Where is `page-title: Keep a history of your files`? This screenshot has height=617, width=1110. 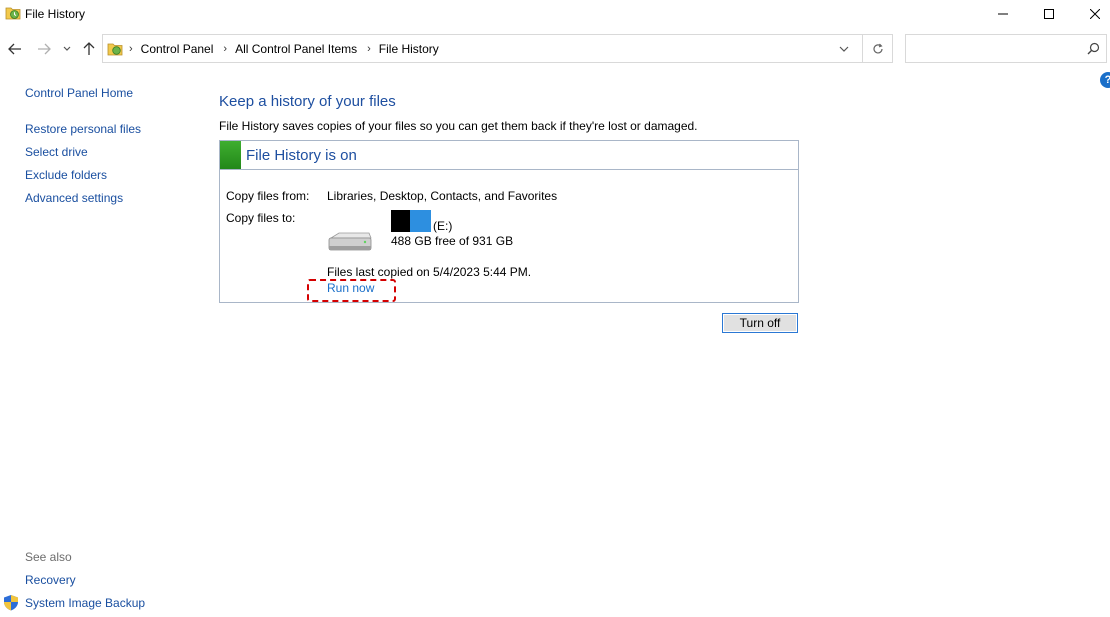 page-title: Keep a history of your files is located at coordinates (307, 101).